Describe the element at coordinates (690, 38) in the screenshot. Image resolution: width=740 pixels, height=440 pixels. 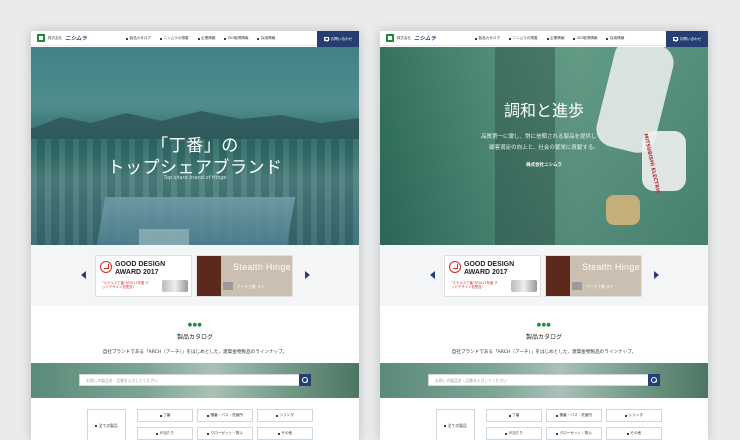
I see `contact-label: お問い合わせ` at that location.